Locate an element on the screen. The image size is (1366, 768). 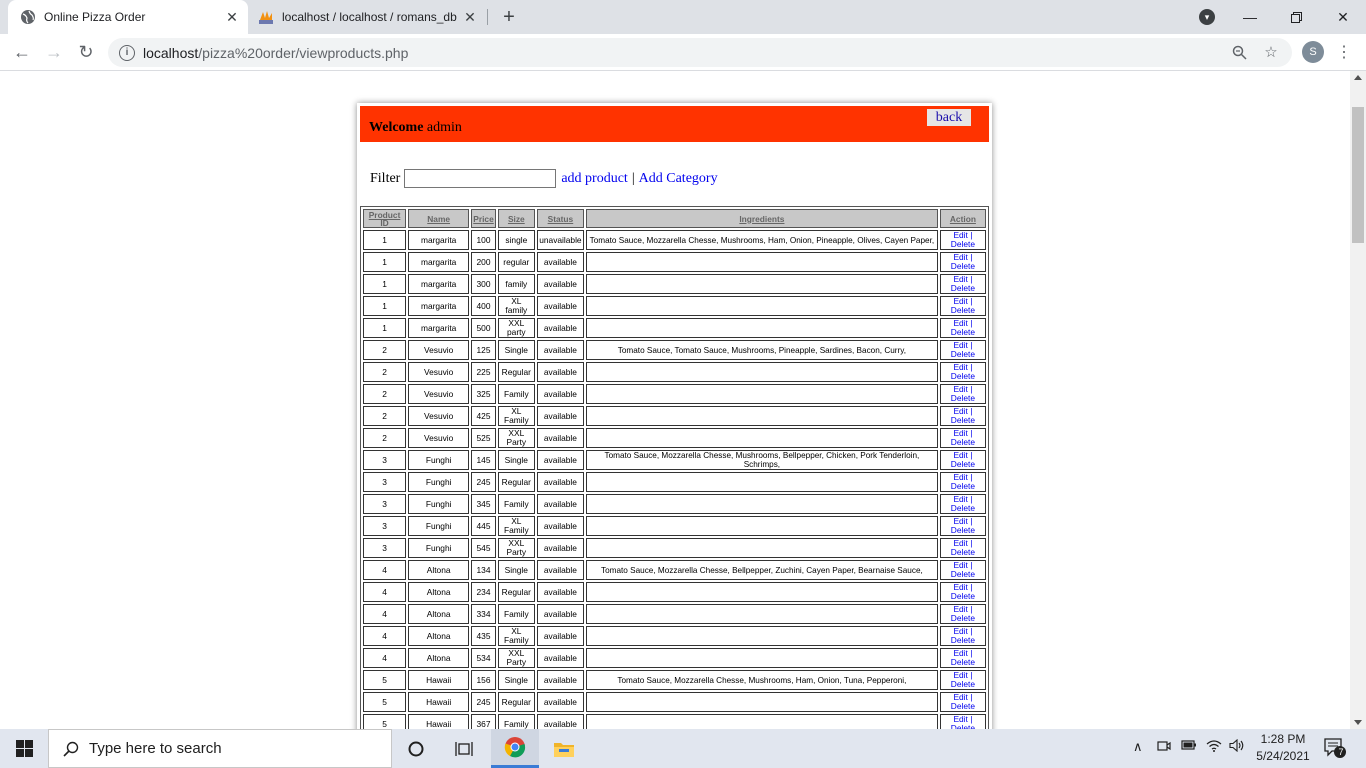
product-id-cell: 5 is located at coordinates (385, 702).